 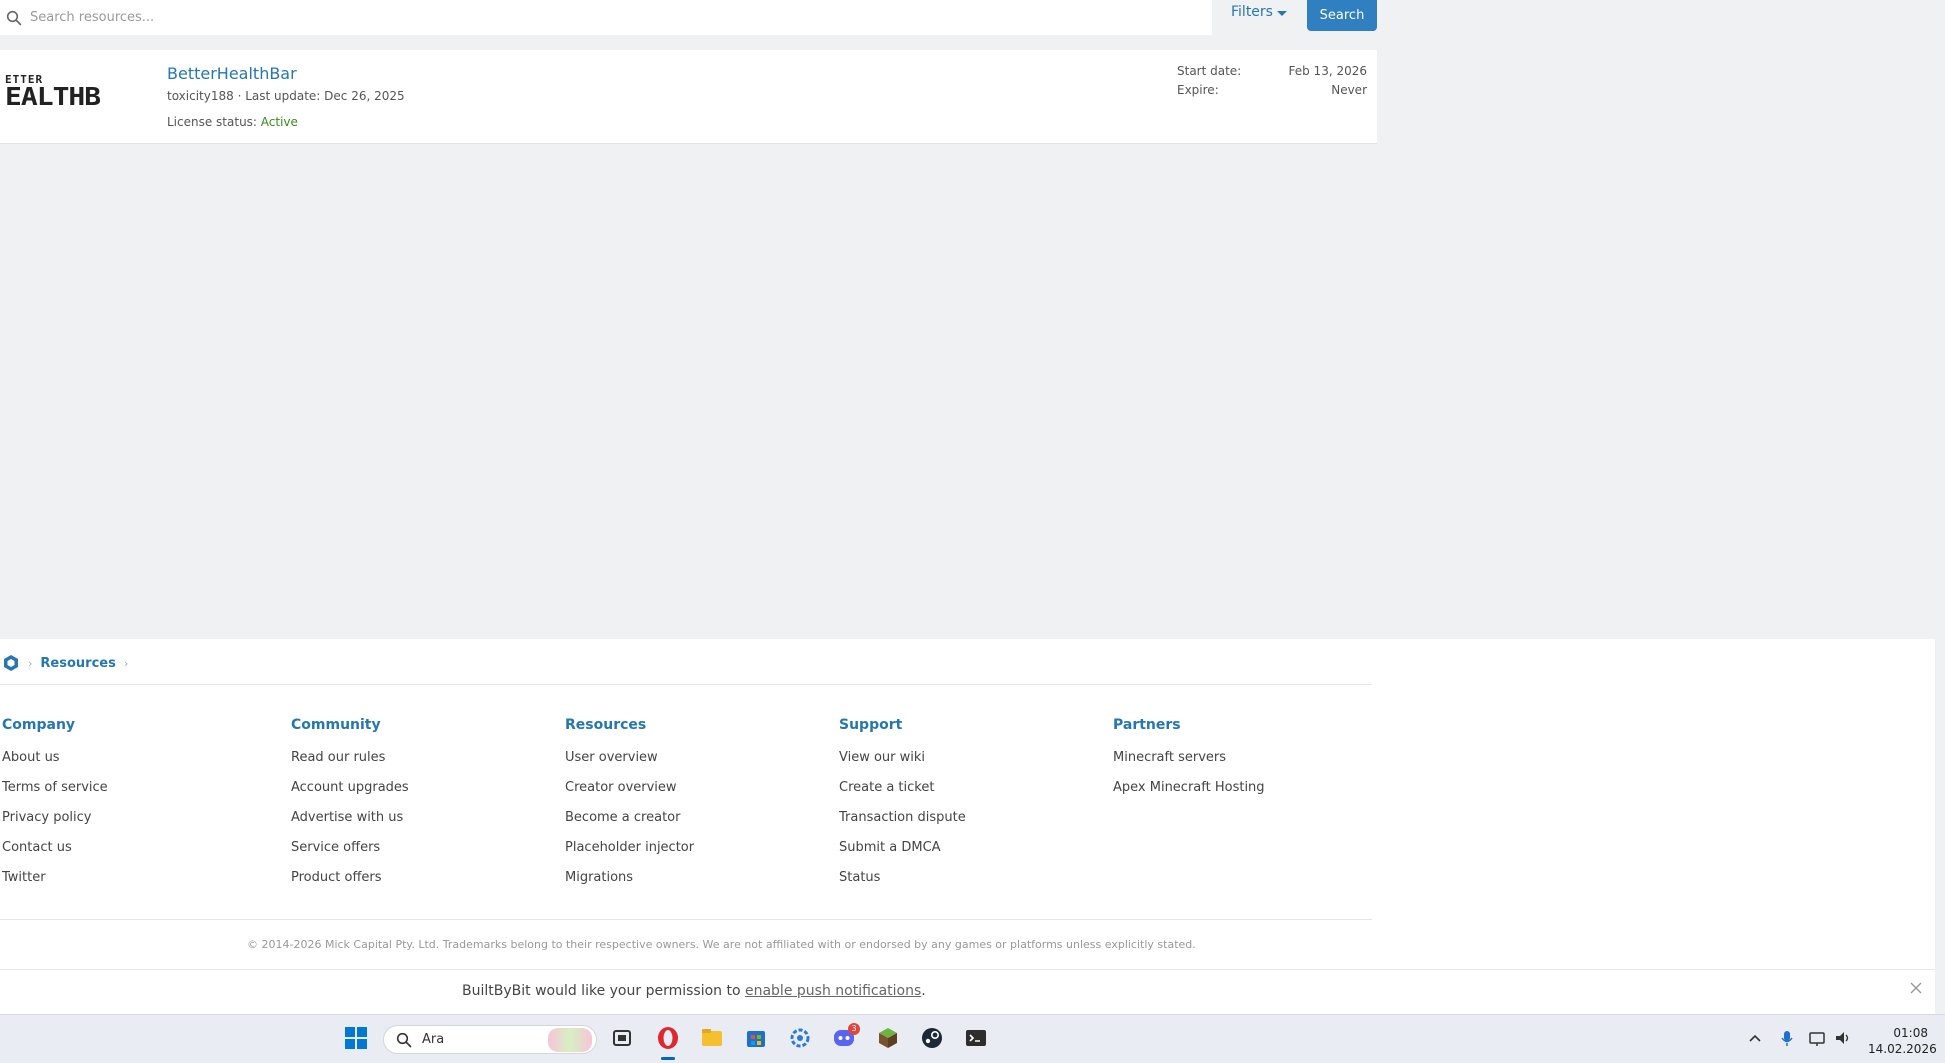 What do you see at coordinates (800, 1038) in the screenshot?
I see `settings-gear-icon` at bounding box center [800, 1038].